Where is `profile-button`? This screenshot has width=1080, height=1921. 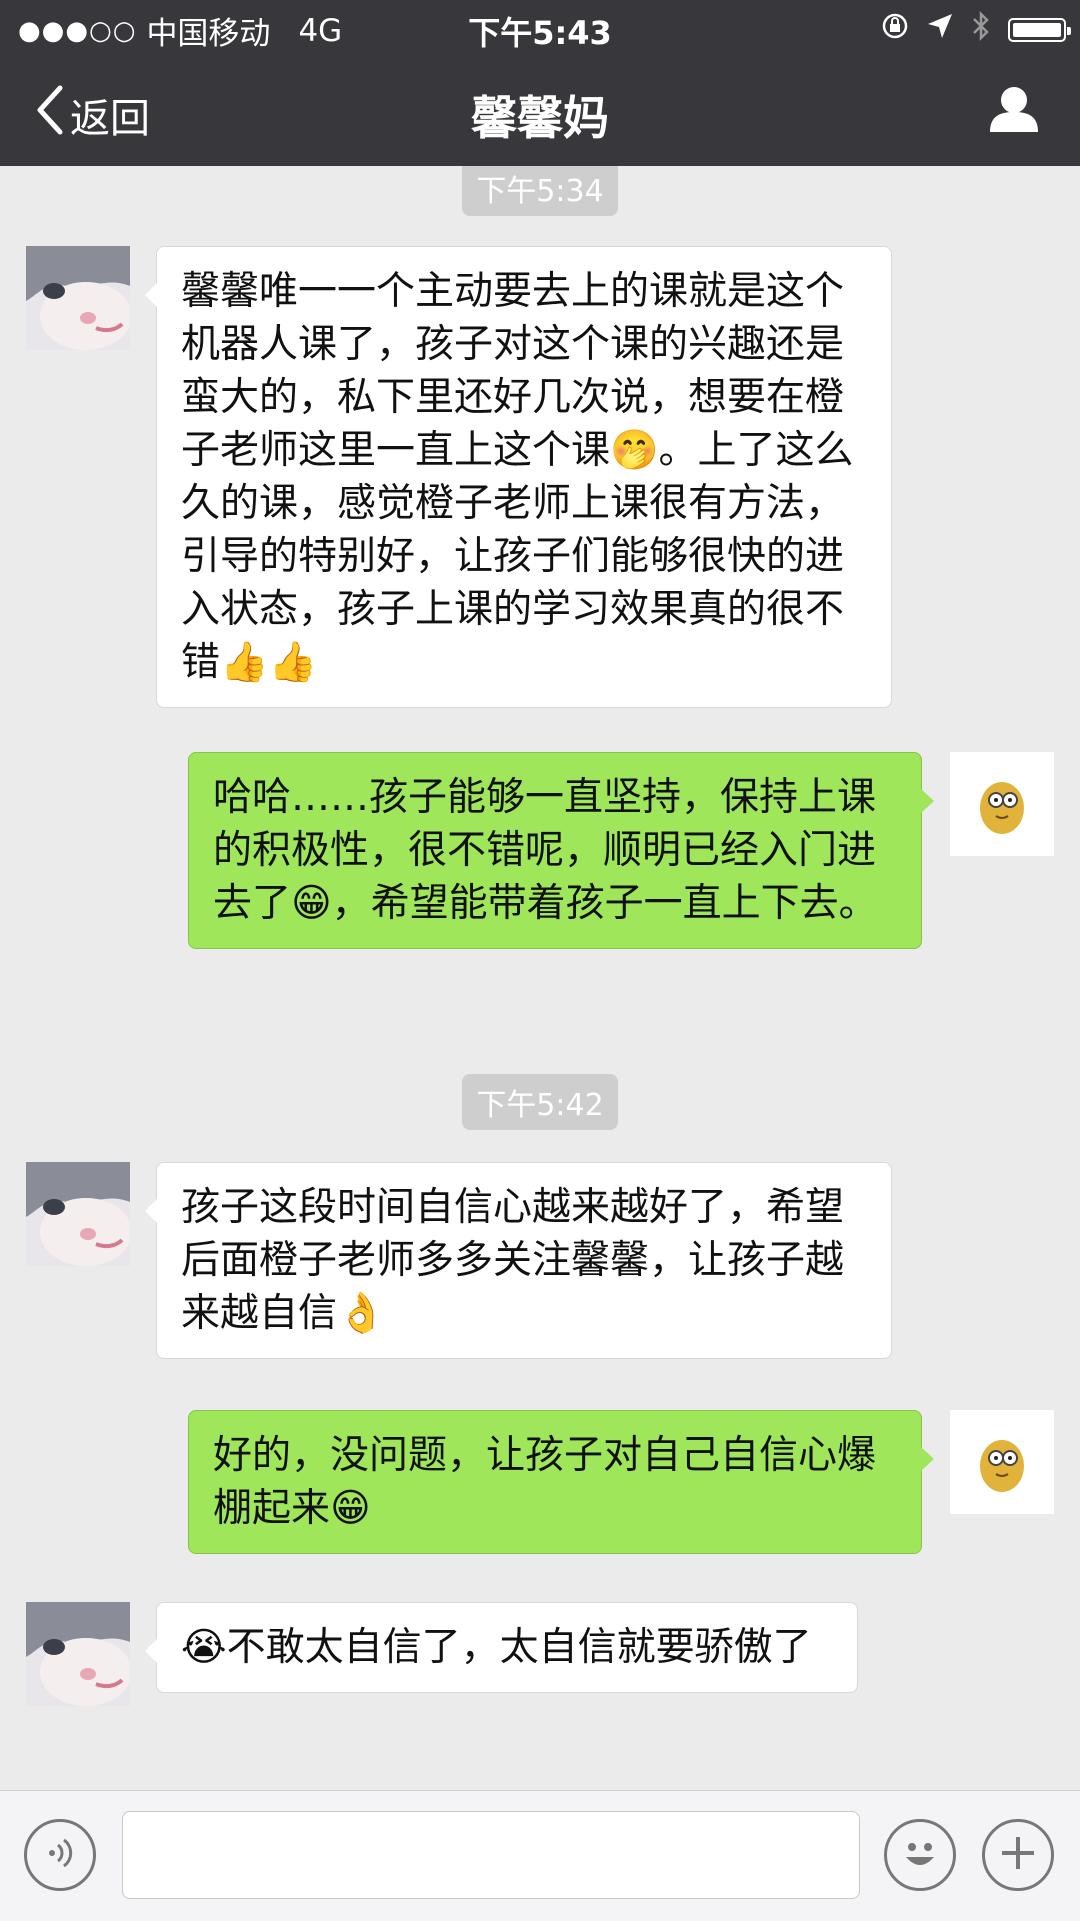
profile-button is located at coordinates (1014, 111).